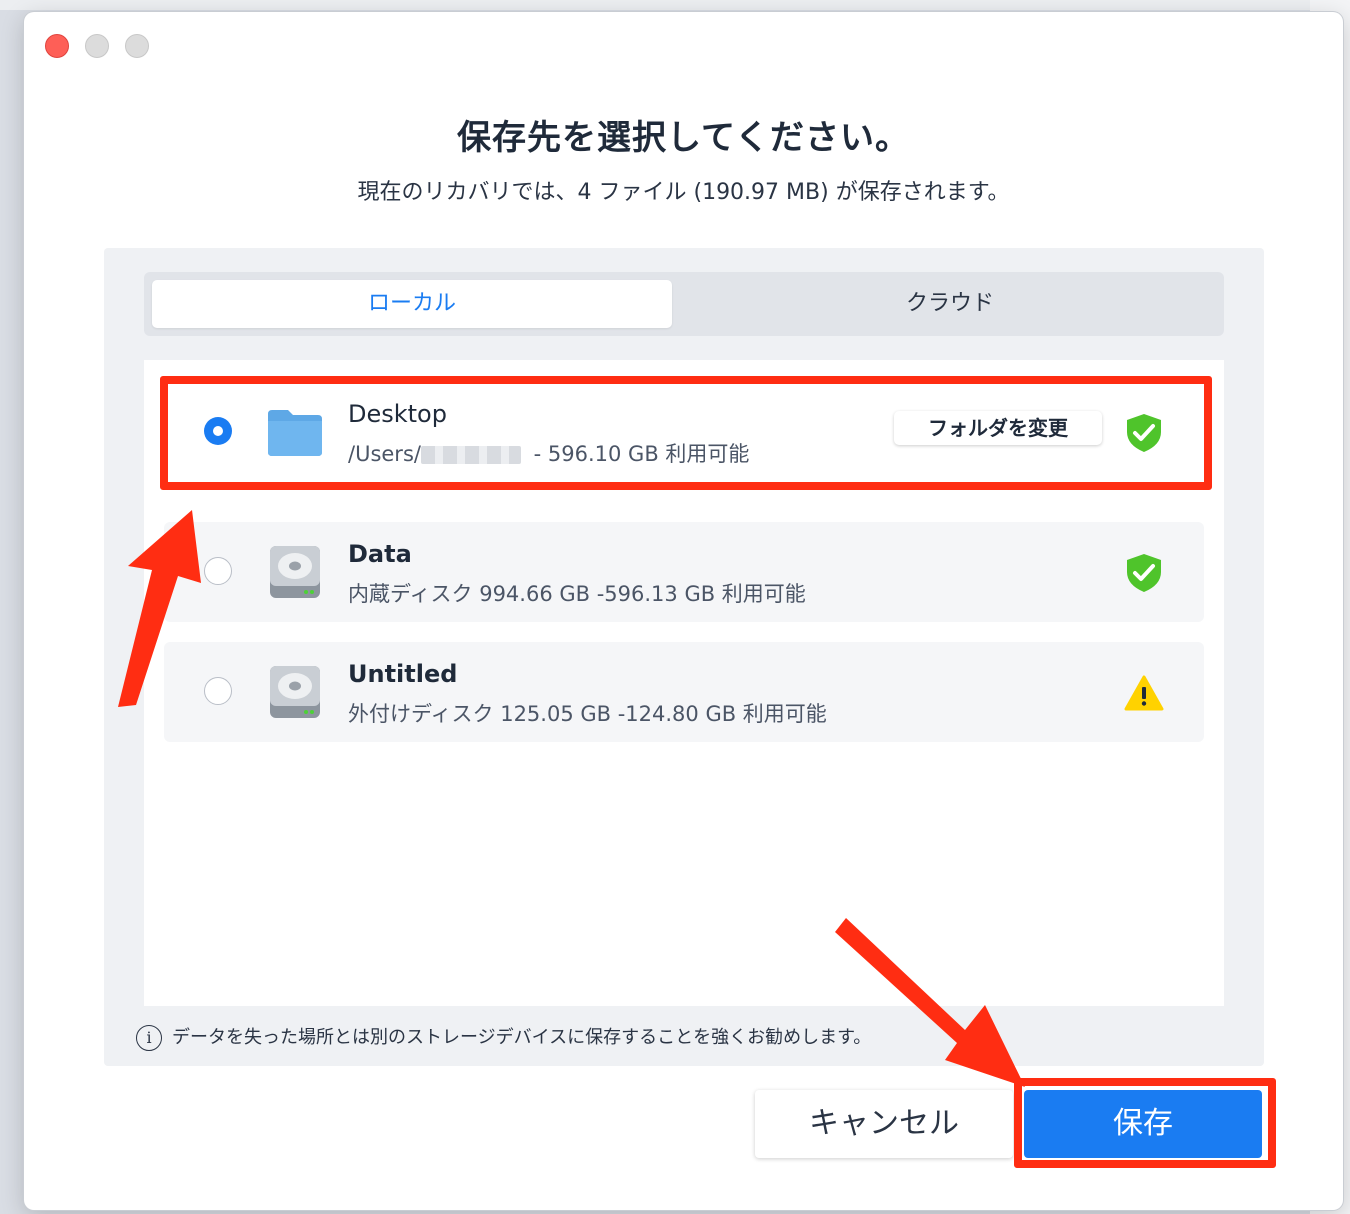  I want to click on cancel-button: キャンセル, so click(884, 1124).